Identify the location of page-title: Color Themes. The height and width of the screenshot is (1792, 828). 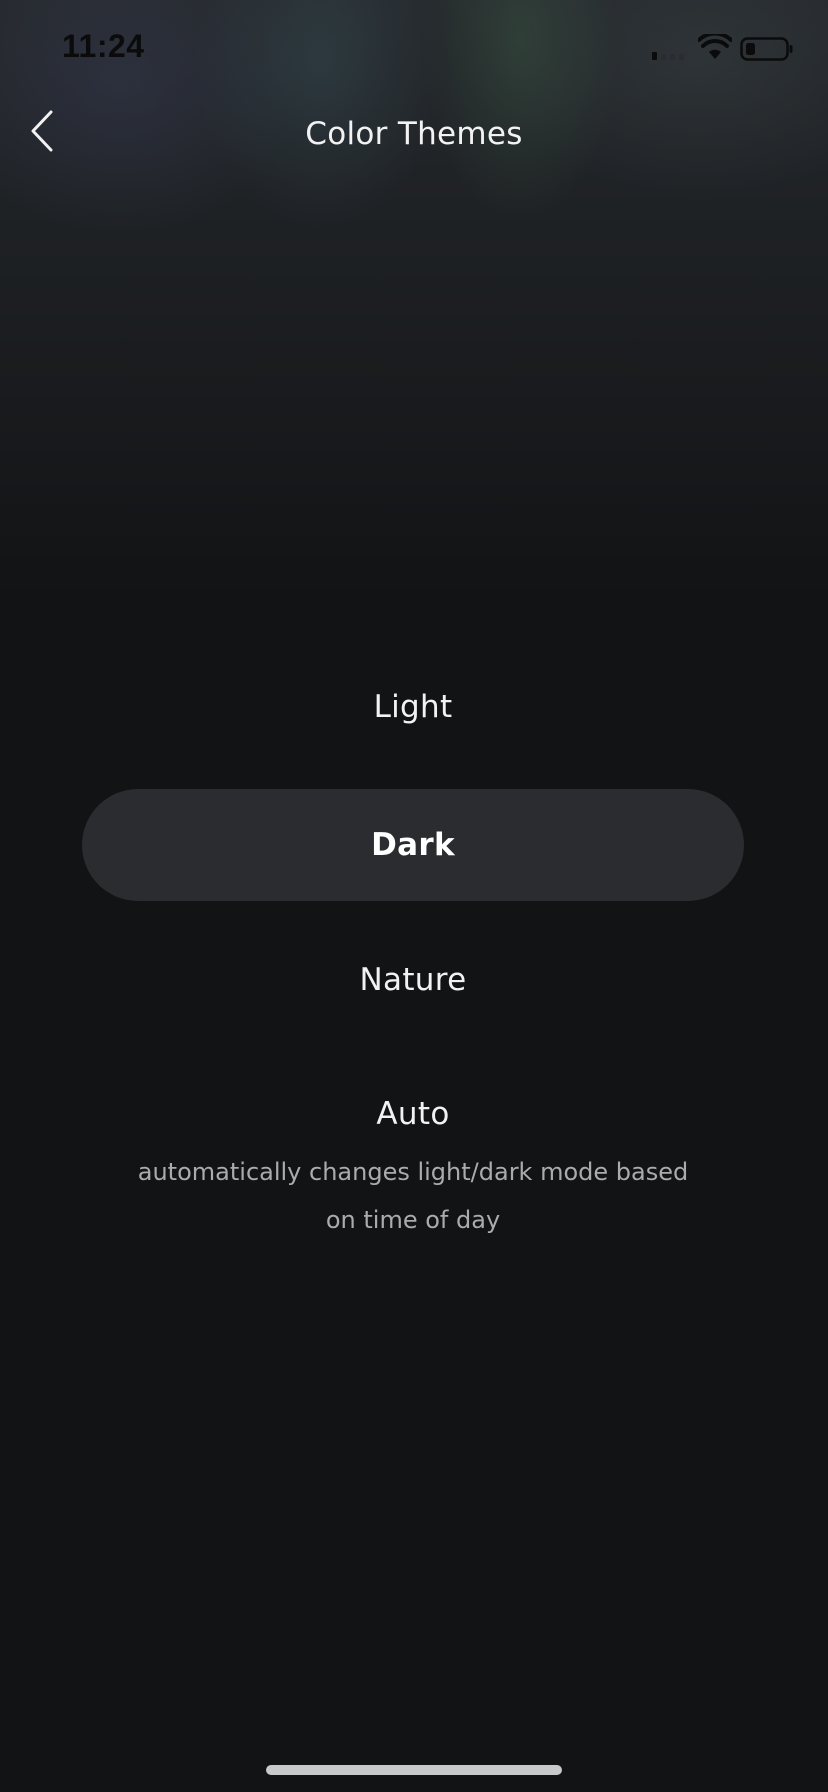
(414, 134).